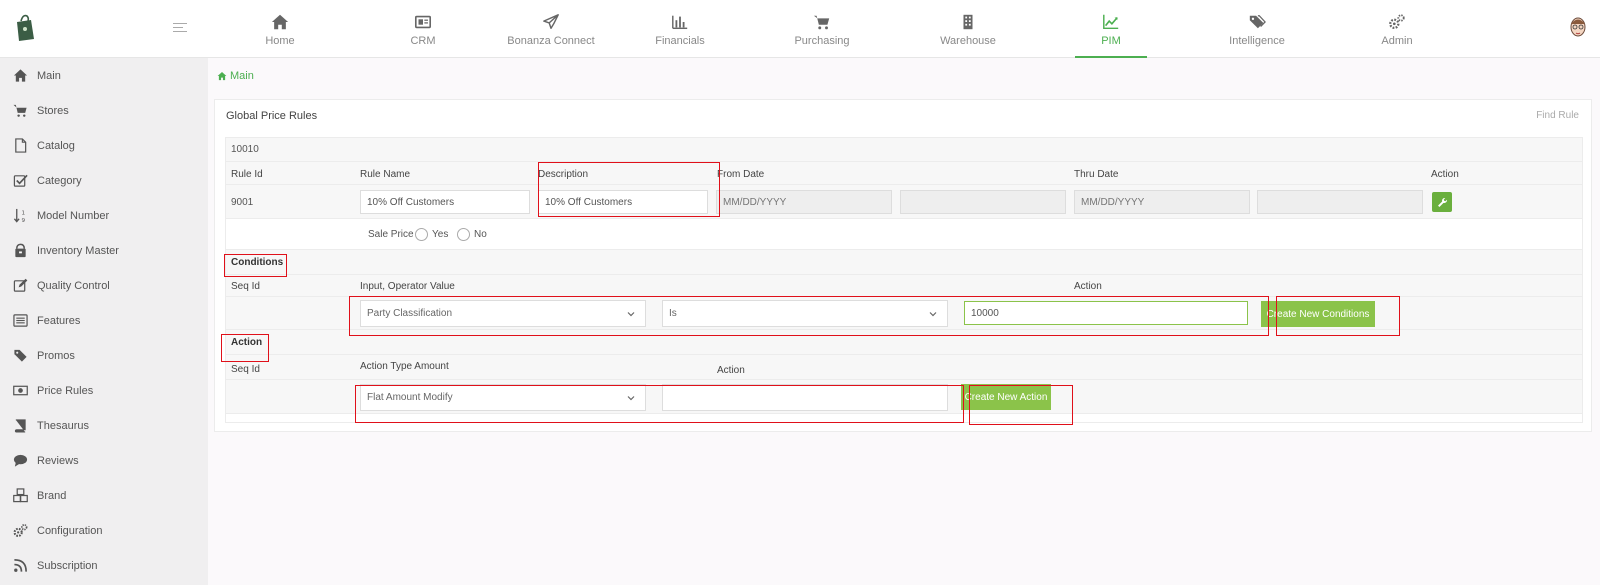 The image size is (1600, 585). Describe the element at coordinates (104, 285) in the screenshot. I see `sidebar-item-quality-control: Quality Control` at that location.